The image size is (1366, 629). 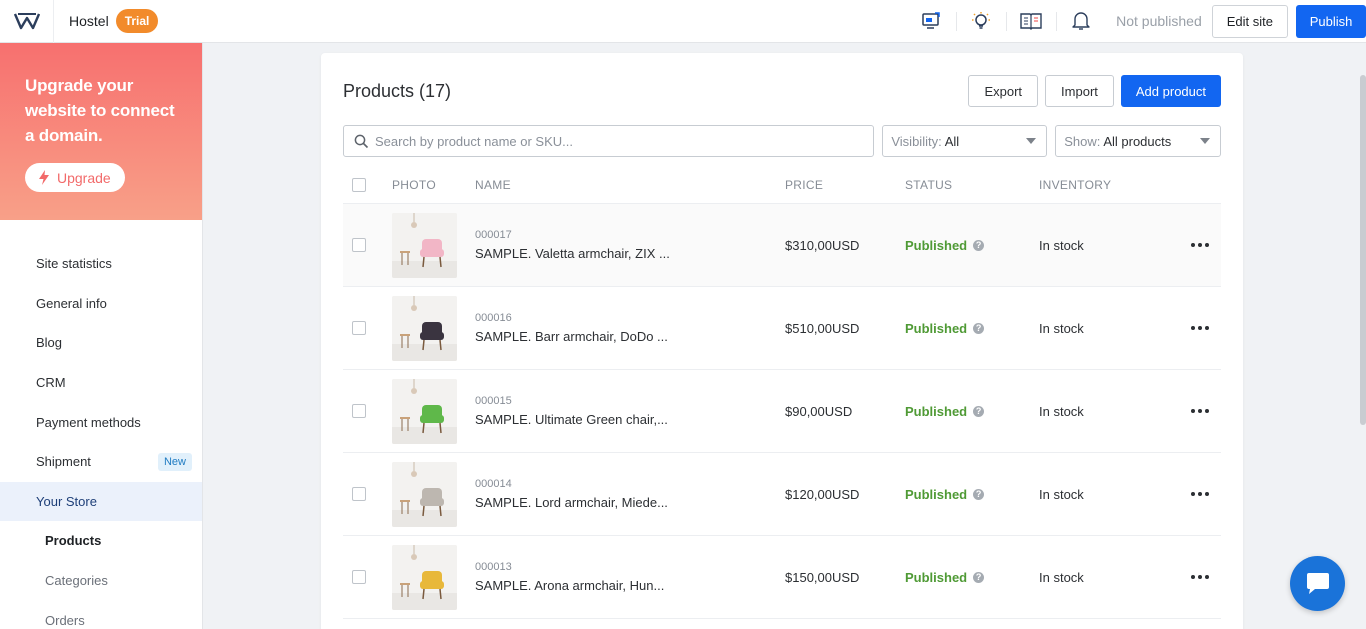 I want to click on select-all-checkbox, so click(x=359, y=185).